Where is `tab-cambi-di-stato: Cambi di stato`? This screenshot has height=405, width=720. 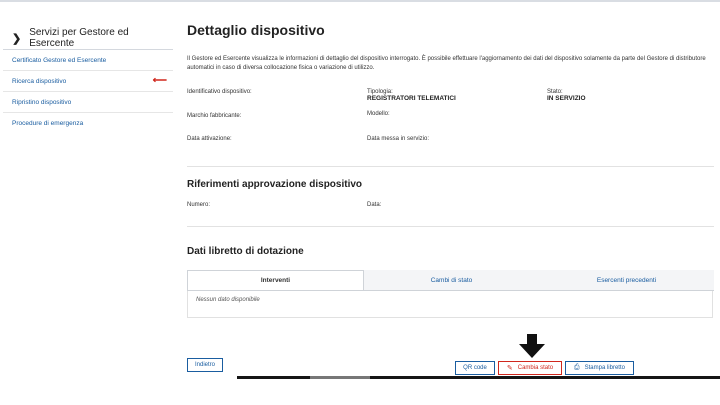 tab-cambi-di-stato: Cambi di stato is located at coordinates (451, 280).